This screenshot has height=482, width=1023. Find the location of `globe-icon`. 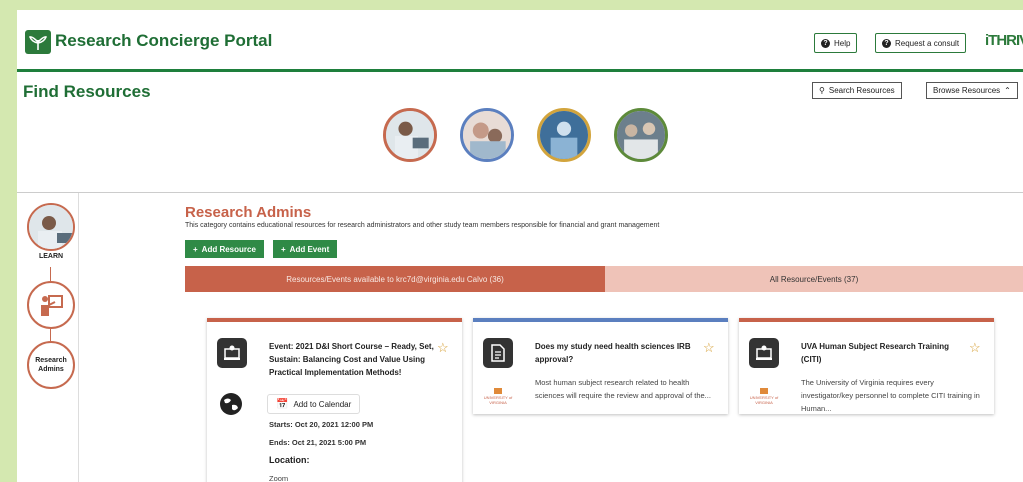

globe-icon is located at coordinates (231, 404).